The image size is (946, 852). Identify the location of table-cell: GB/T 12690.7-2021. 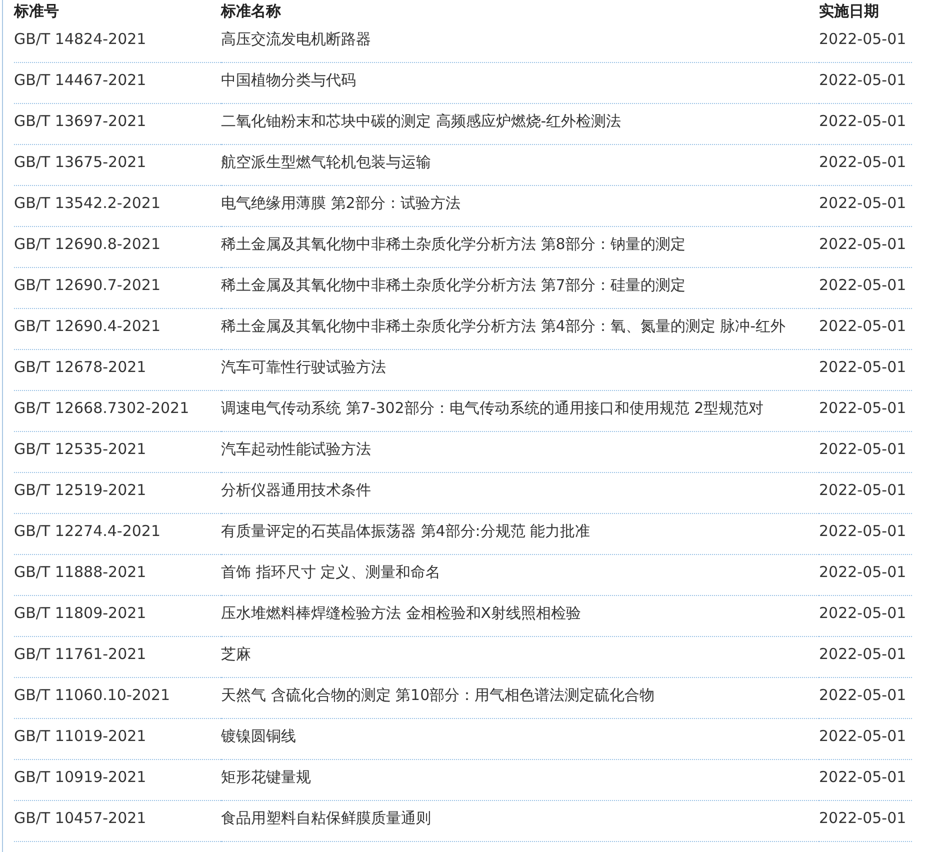
(87, 285).